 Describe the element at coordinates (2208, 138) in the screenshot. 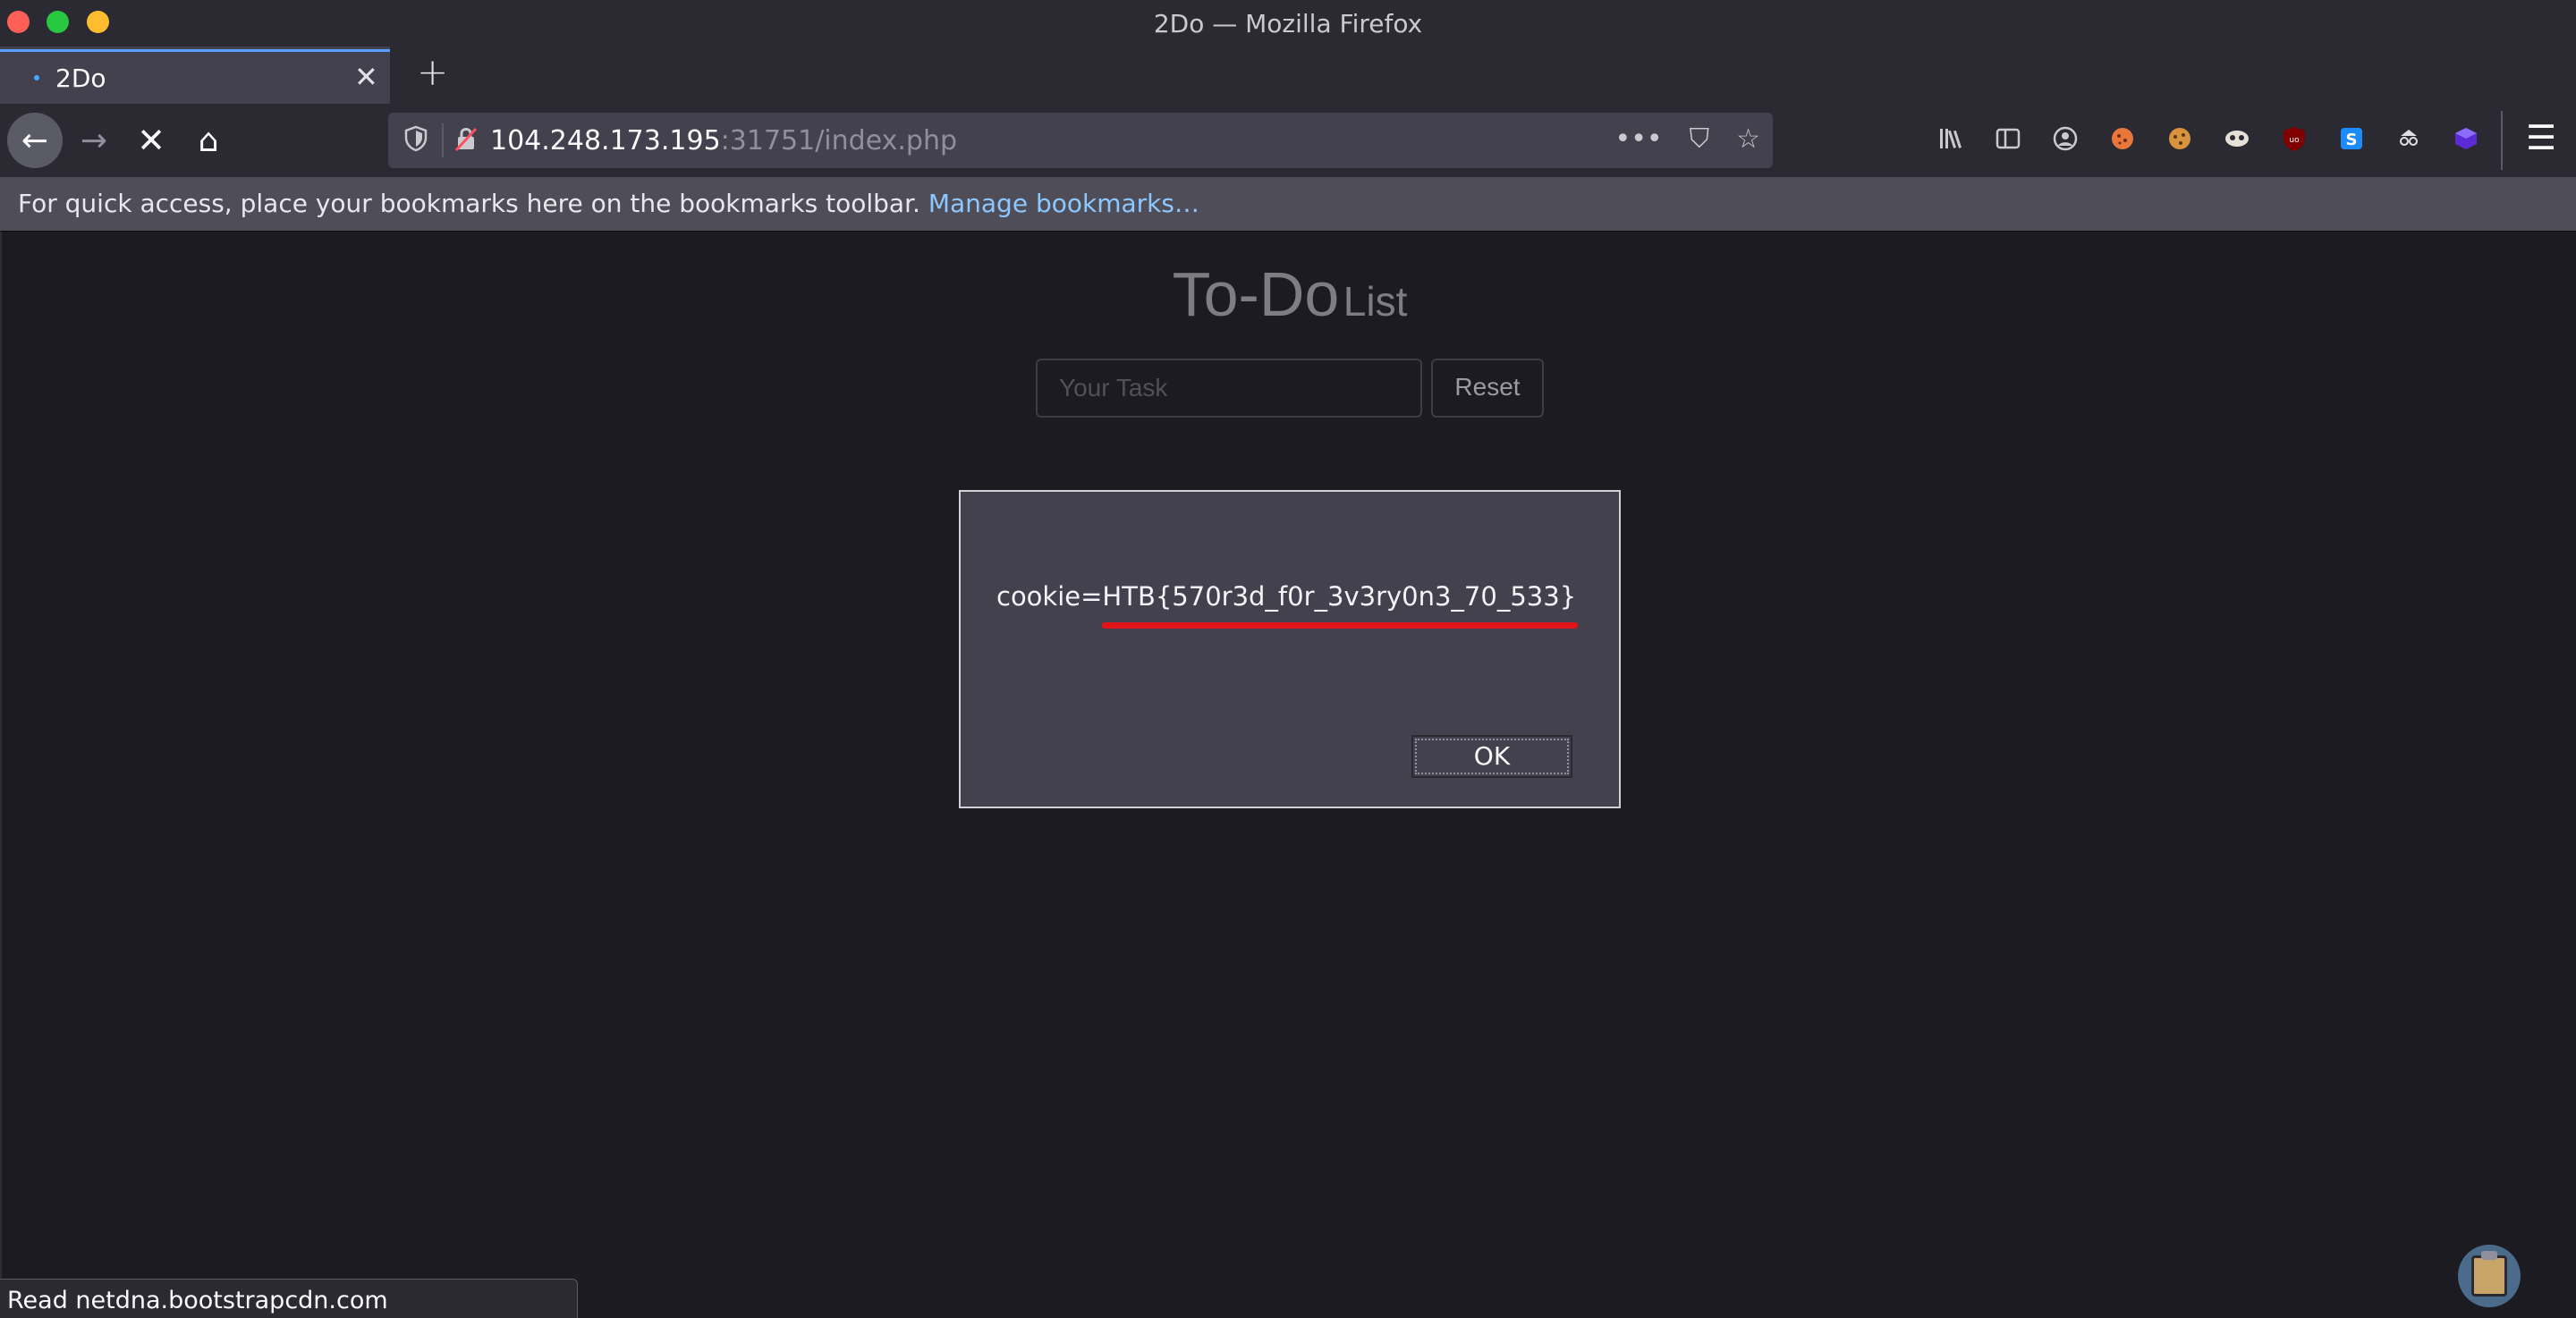

I see `extension-toolbar: uo S` at that location.